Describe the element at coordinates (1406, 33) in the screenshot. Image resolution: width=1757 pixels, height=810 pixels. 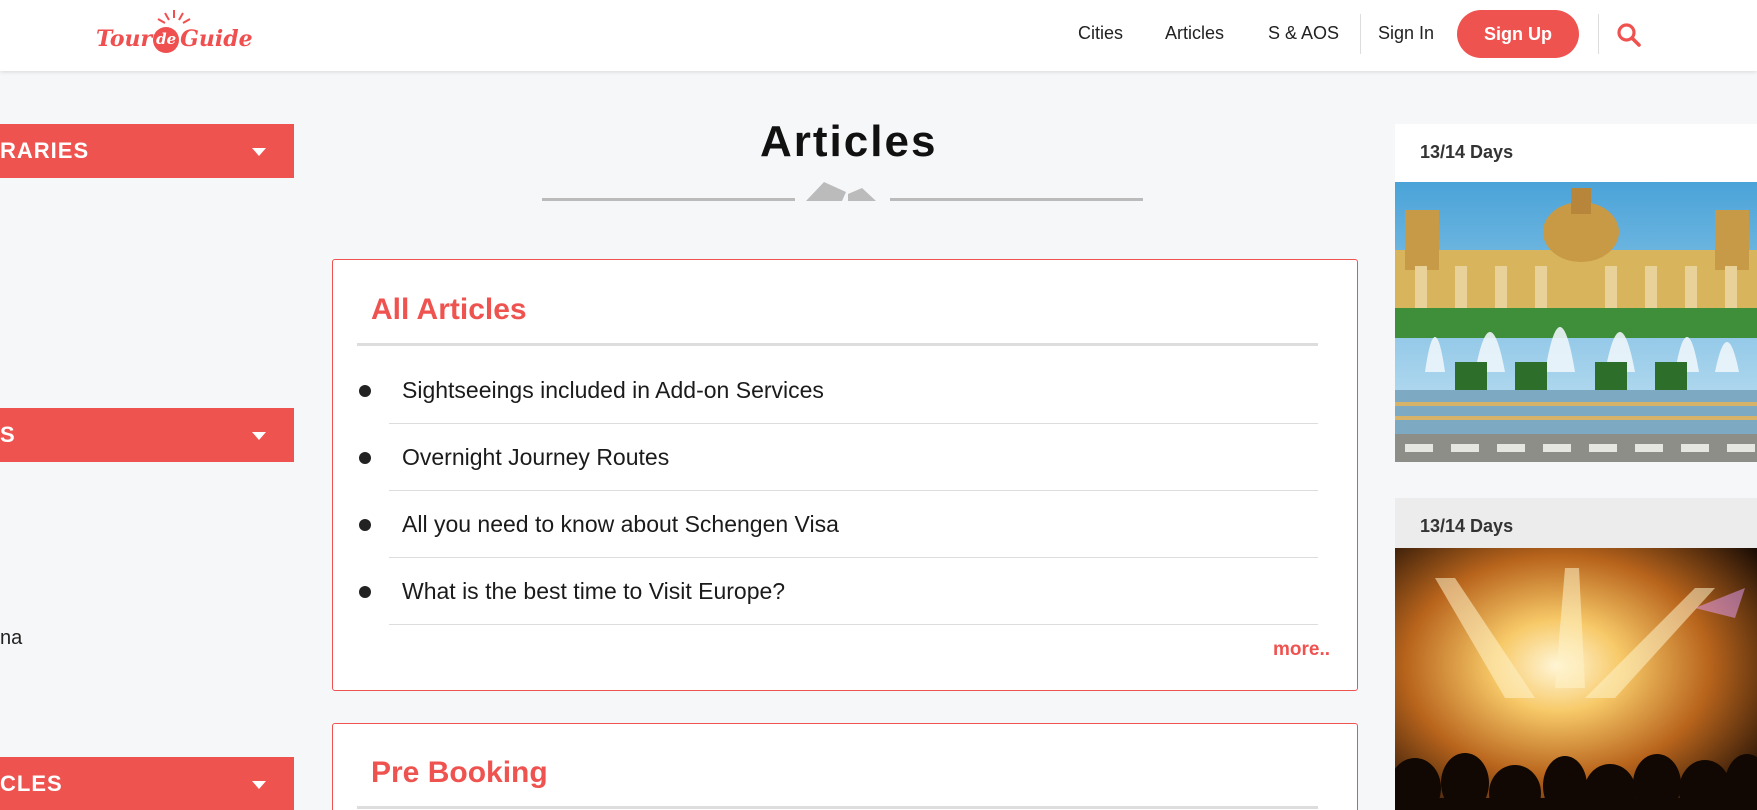
I see `nav-sign-in: Sign In` at that location.